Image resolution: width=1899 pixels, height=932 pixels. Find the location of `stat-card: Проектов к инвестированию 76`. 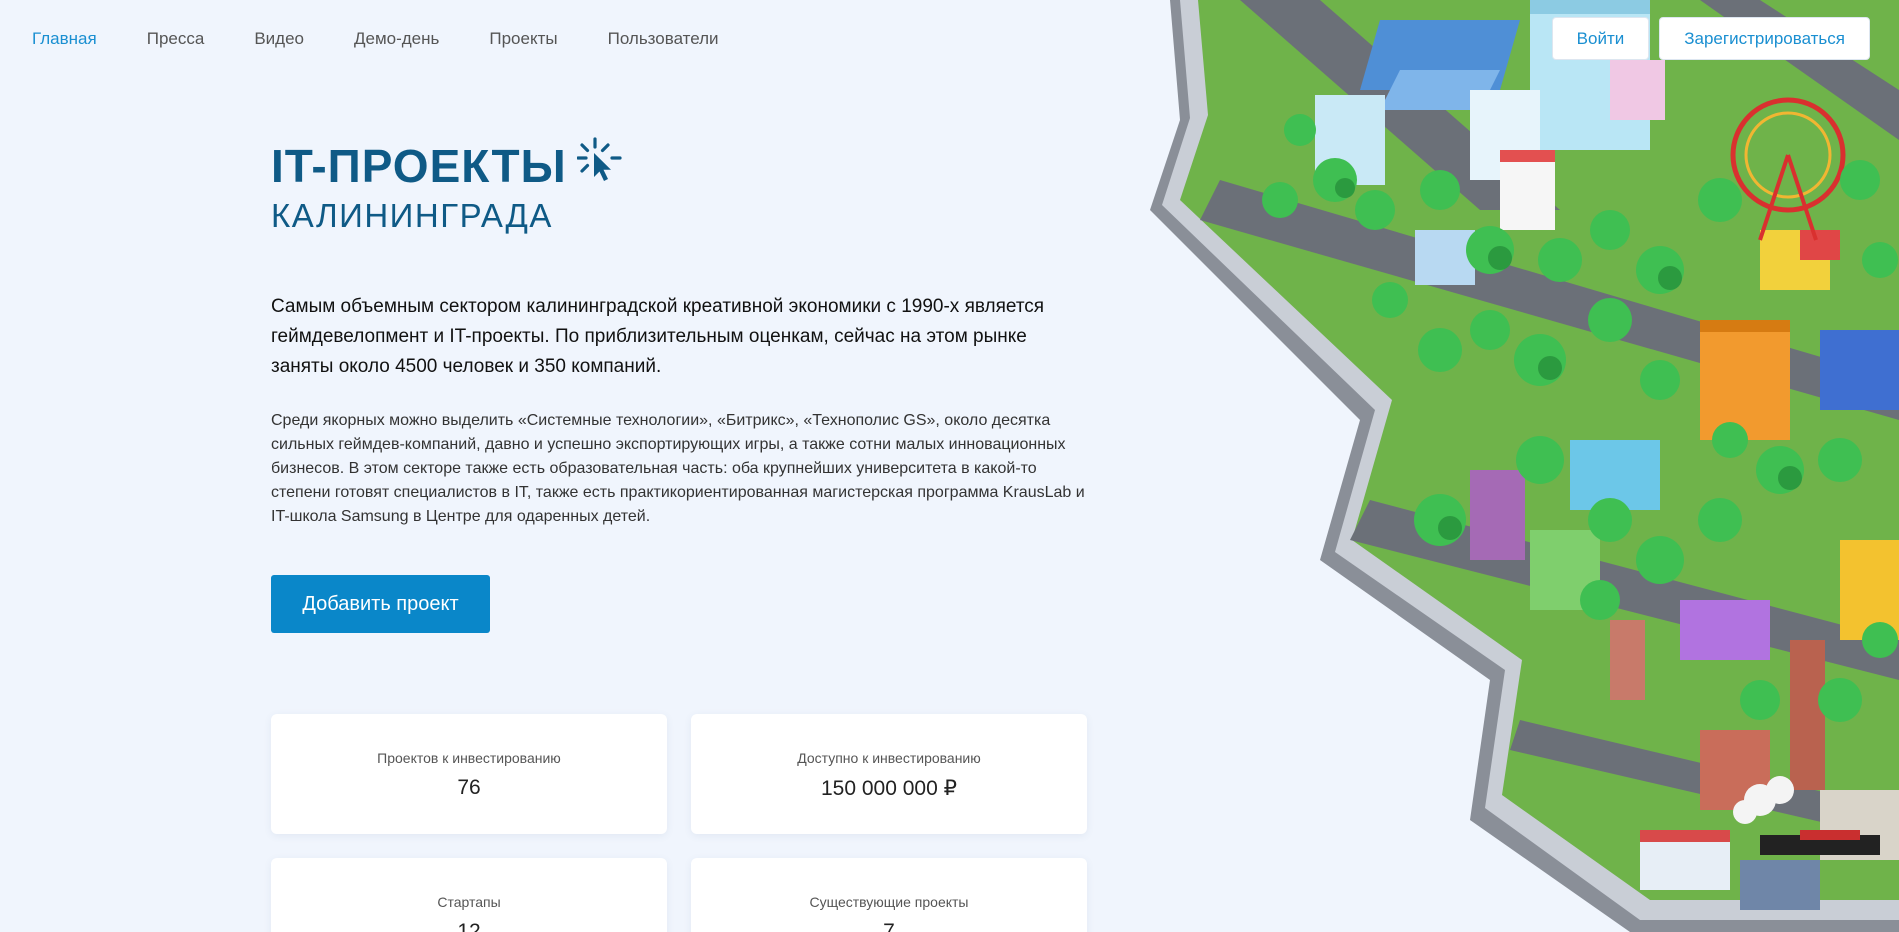

stat-card: Проектов к инвестированию 76 is located at coordinates (469, 774).